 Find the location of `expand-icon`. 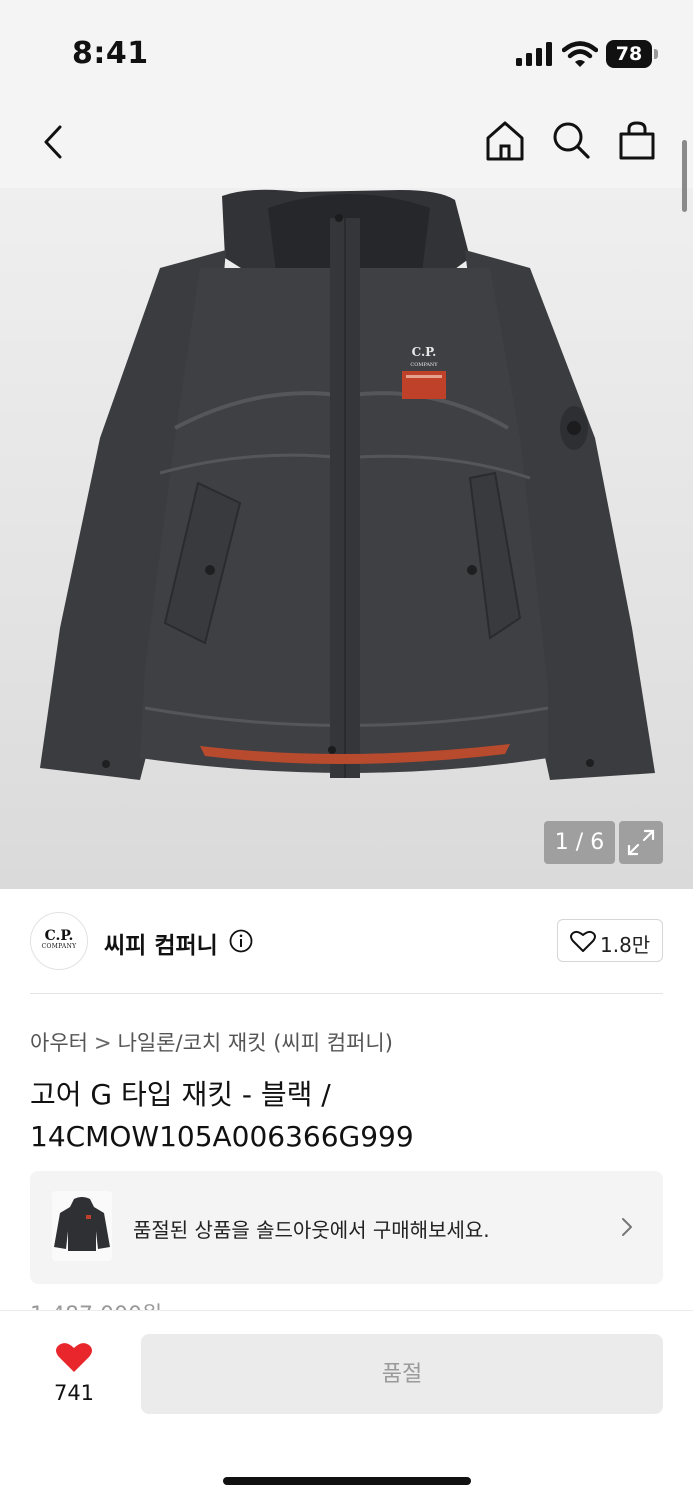

expand-icon is located at coordinates (641, 842).